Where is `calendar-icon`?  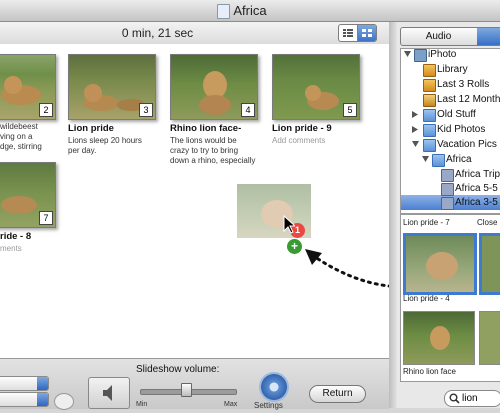
calendar-icon is located at coordinates (429, 100).